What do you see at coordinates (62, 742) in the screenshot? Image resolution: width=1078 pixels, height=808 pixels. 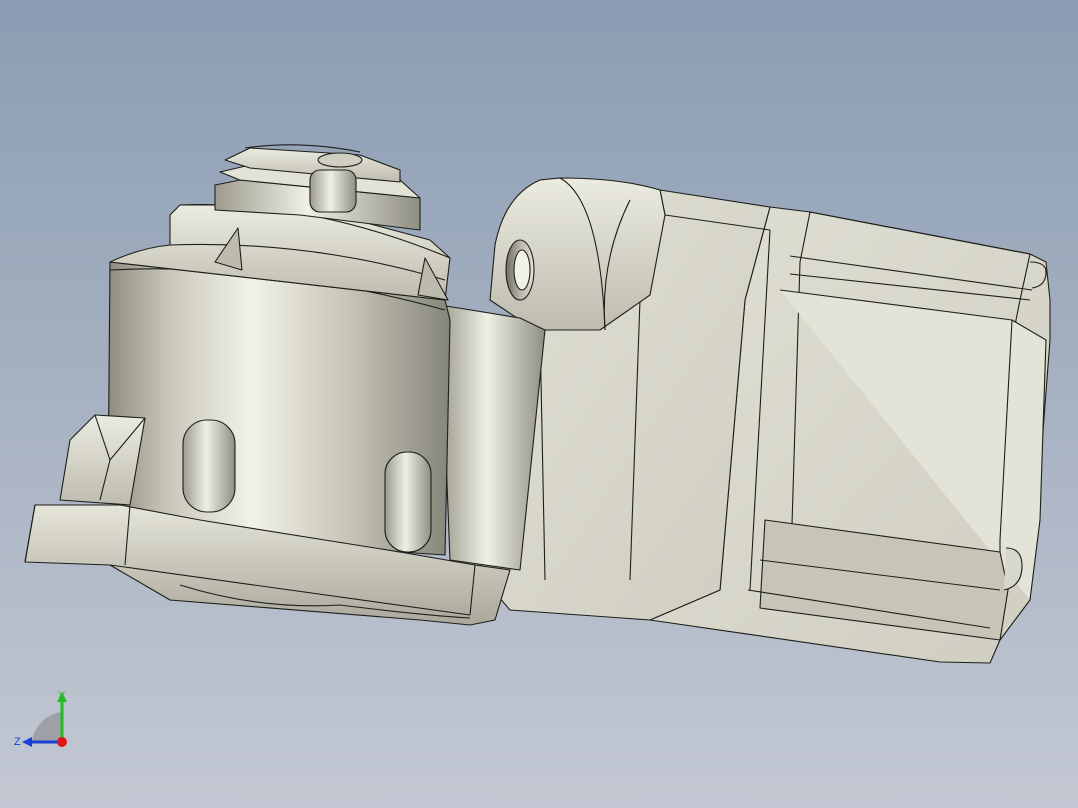 I see `x-axis-dot` at bounding box center [62, 742].